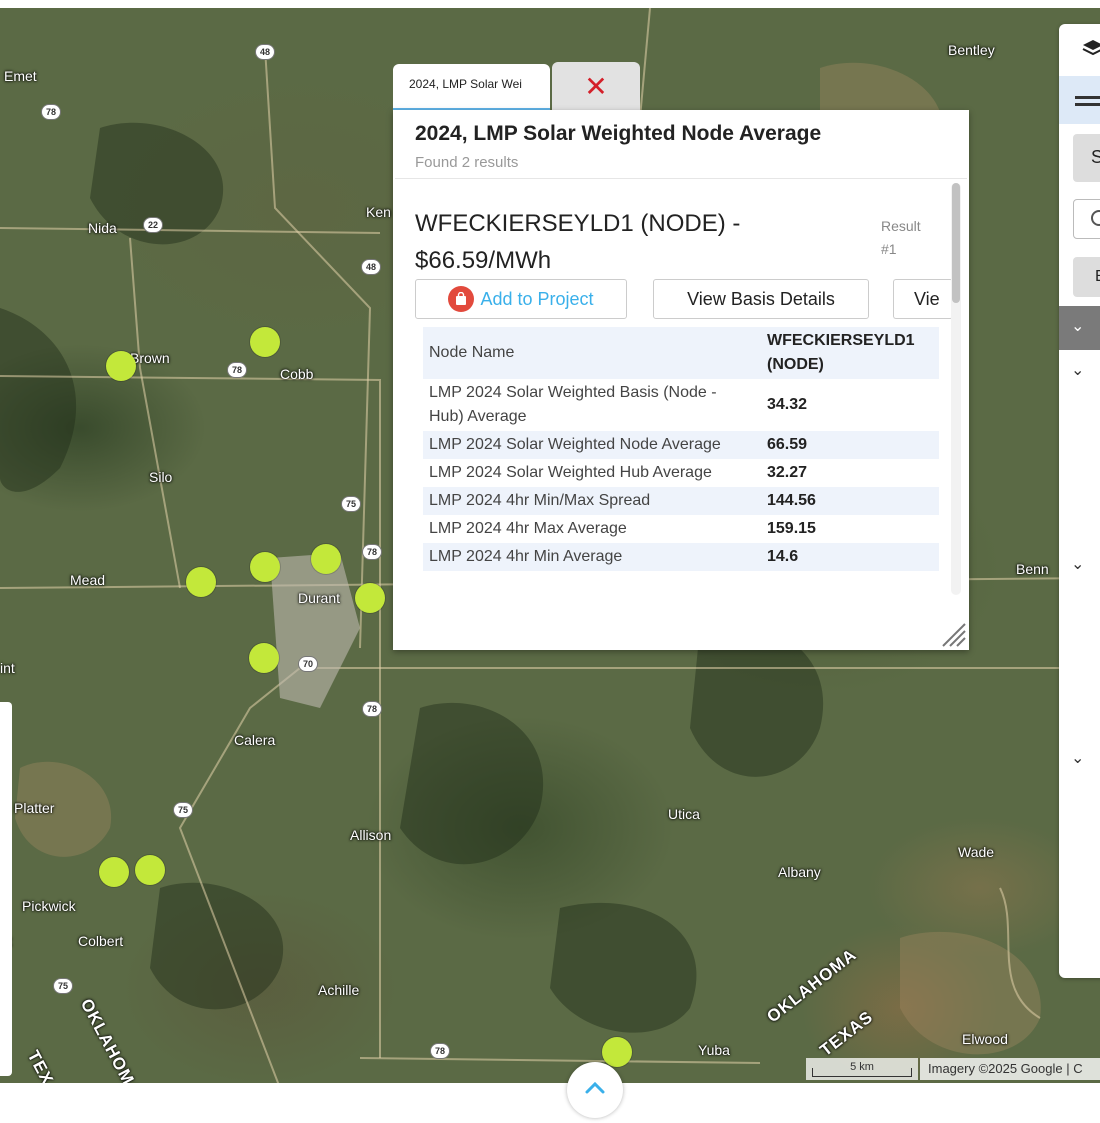  I want to click on row-value: 34.32, so click(787, 404).